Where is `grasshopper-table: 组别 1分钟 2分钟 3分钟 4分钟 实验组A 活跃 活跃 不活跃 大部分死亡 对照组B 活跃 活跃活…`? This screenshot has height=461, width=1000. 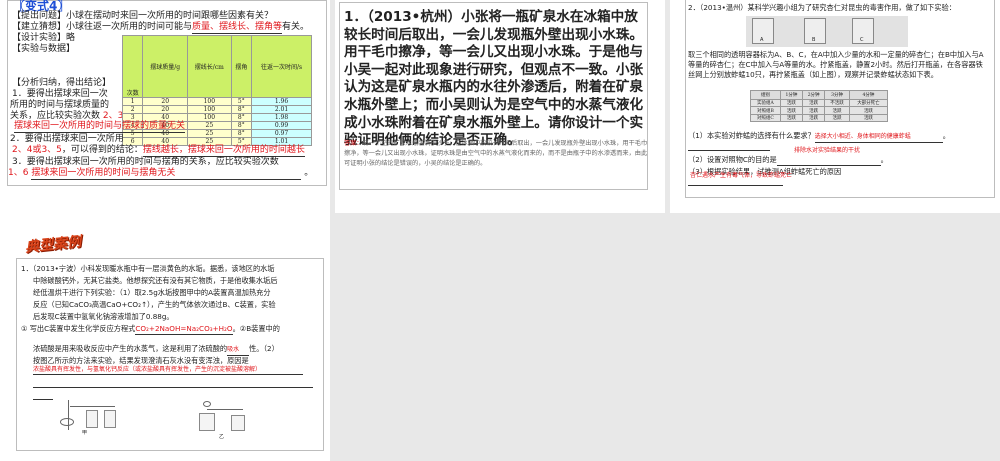
grasshopper-table: 组别 1分钟 2分钟 3分钟 4分钟 实验组A 活跃 活跃 不活跃 大部分死亡 对照组B 活跃 活跃活… is located at coordinates (819, 106).